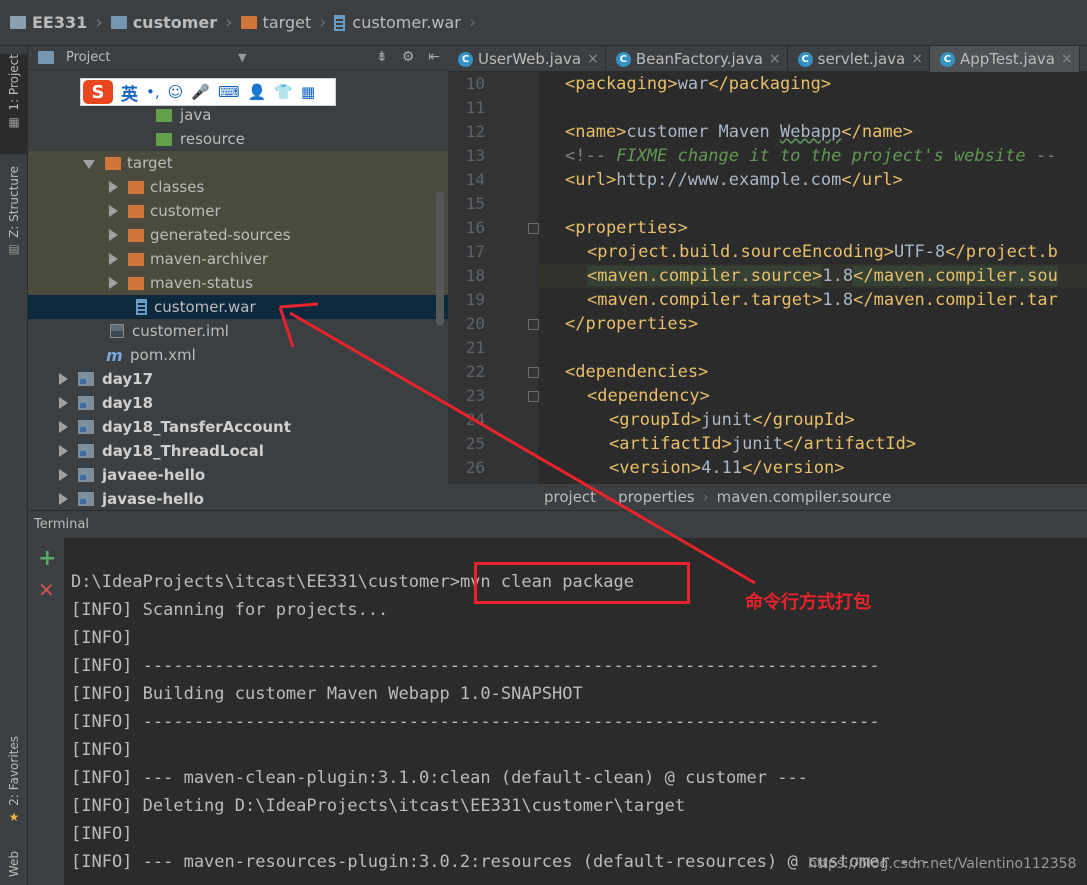 Image resolution: width=1087 pixels, height=885 pixels. What do you see at coordinates (14, 786) in the screenshot?
I see `tool-tab-favorites: 2: Favorites ★` at bounding box center [14, 786].